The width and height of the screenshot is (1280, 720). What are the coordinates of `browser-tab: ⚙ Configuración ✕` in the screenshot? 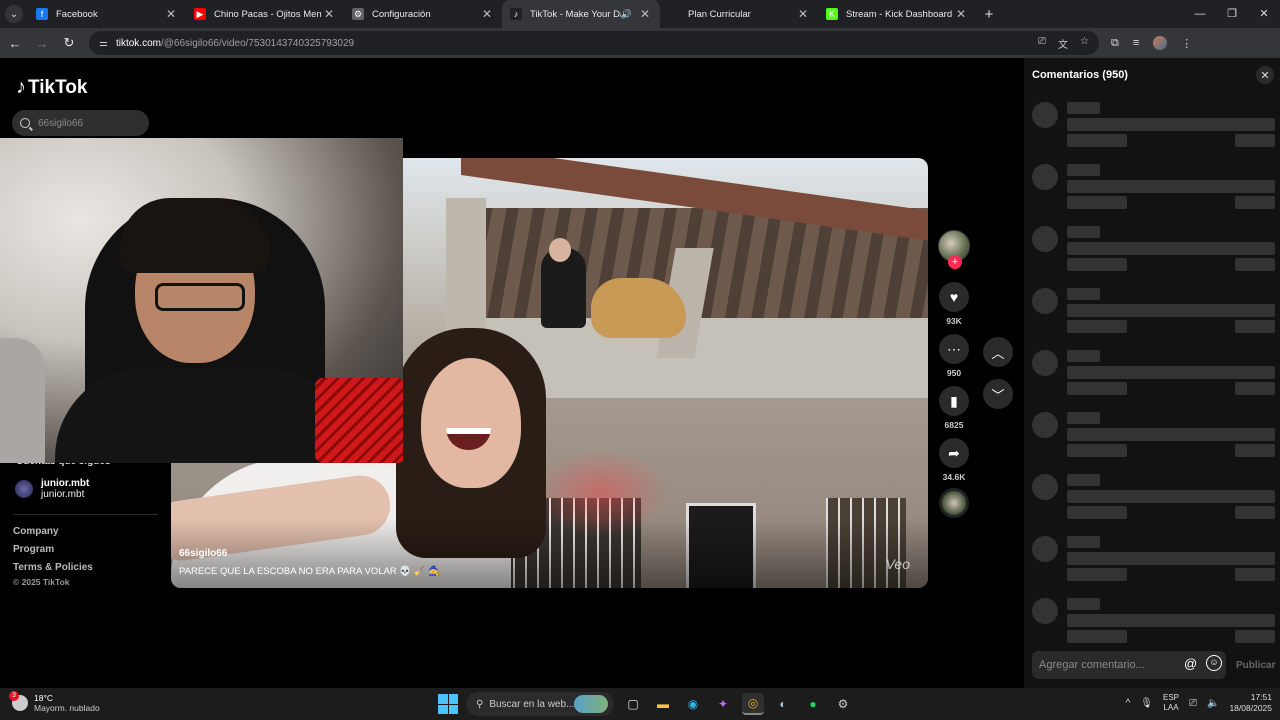 It's located at (423, 14).